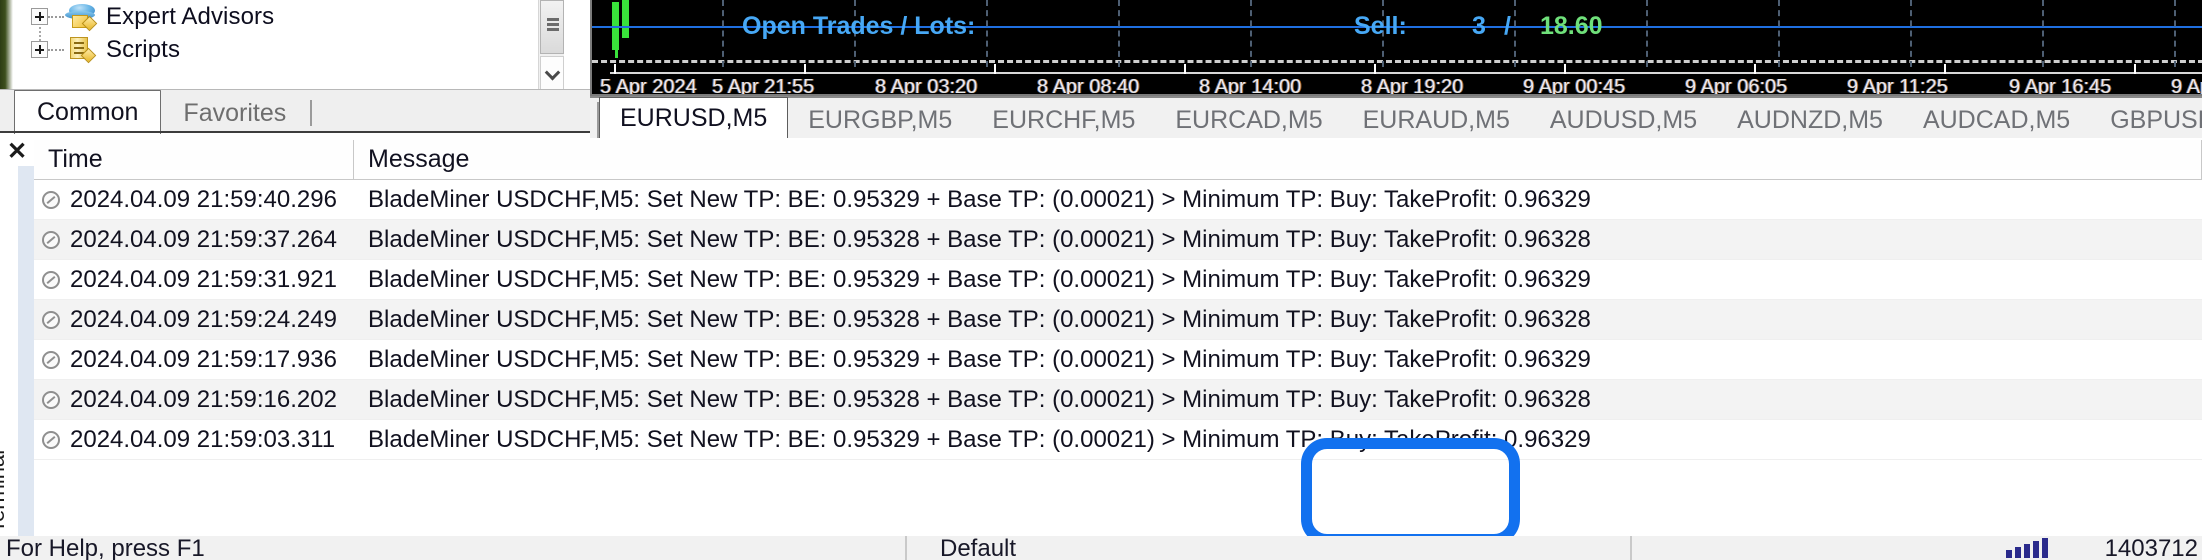 The image size is (2202, 560). I want to click on chart-tab-label: AUDCAD,M5, so click(1996, 119).